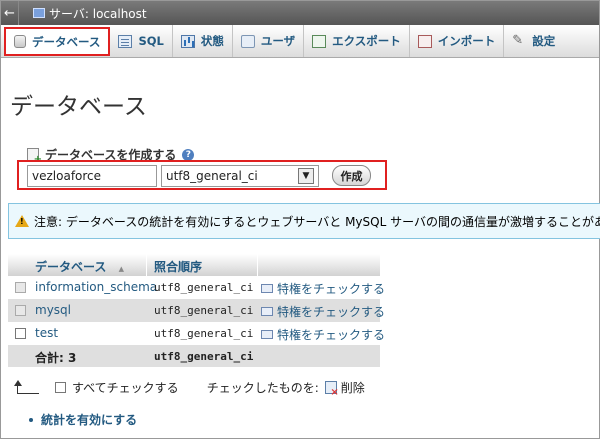  Describe the element at coordinates (26, 386) in the screenshot. I see `arrow-up-icon` at that location.